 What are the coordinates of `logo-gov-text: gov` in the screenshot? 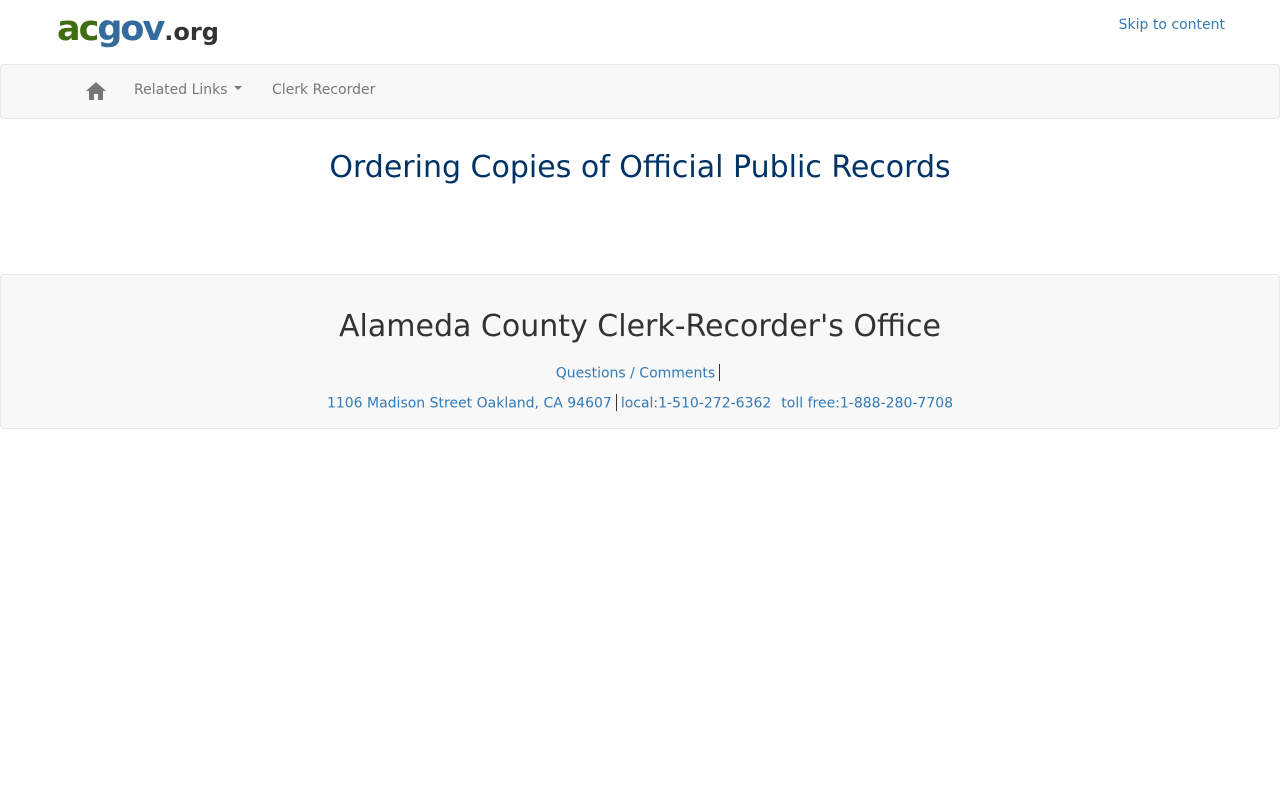 It's located at (131, 29).